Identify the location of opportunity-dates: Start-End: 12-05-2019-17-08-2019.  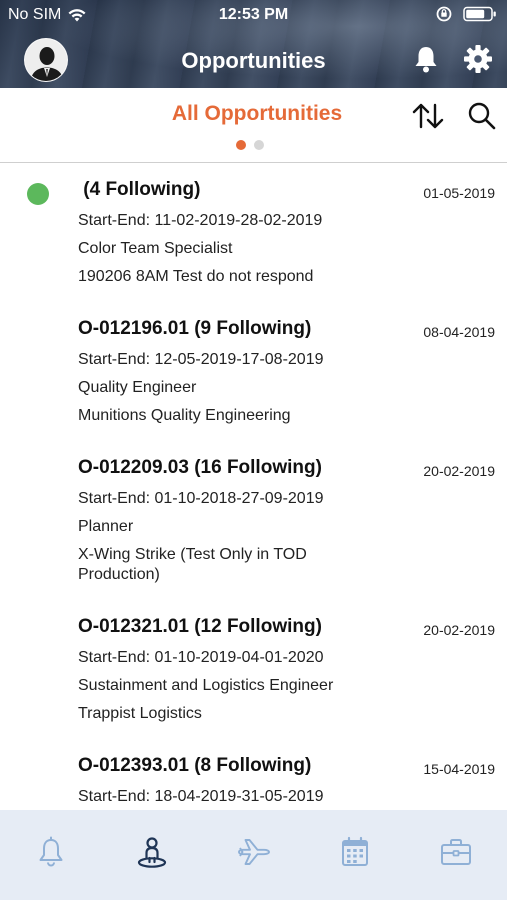
(201, 359).